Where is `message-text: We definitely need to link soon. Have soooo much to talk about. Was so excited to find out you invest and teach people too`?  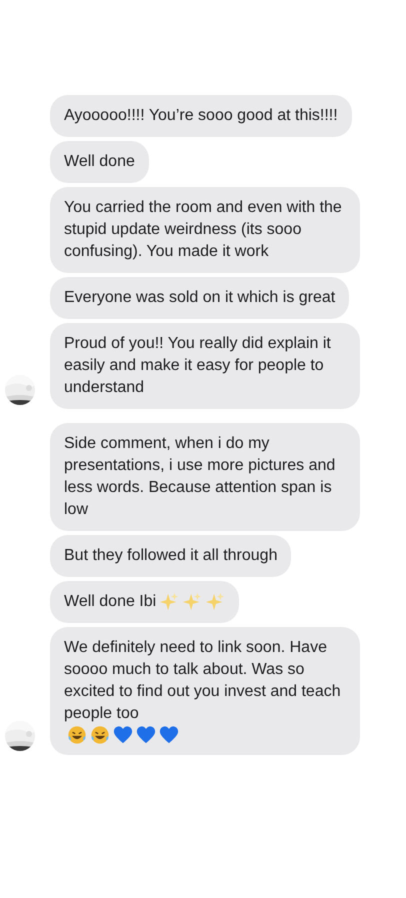 message-text: We definitely need to link soon. Have soooo much to talk about. Was so excited to find out you invest and teach people too is located at coordinates (203, 681).